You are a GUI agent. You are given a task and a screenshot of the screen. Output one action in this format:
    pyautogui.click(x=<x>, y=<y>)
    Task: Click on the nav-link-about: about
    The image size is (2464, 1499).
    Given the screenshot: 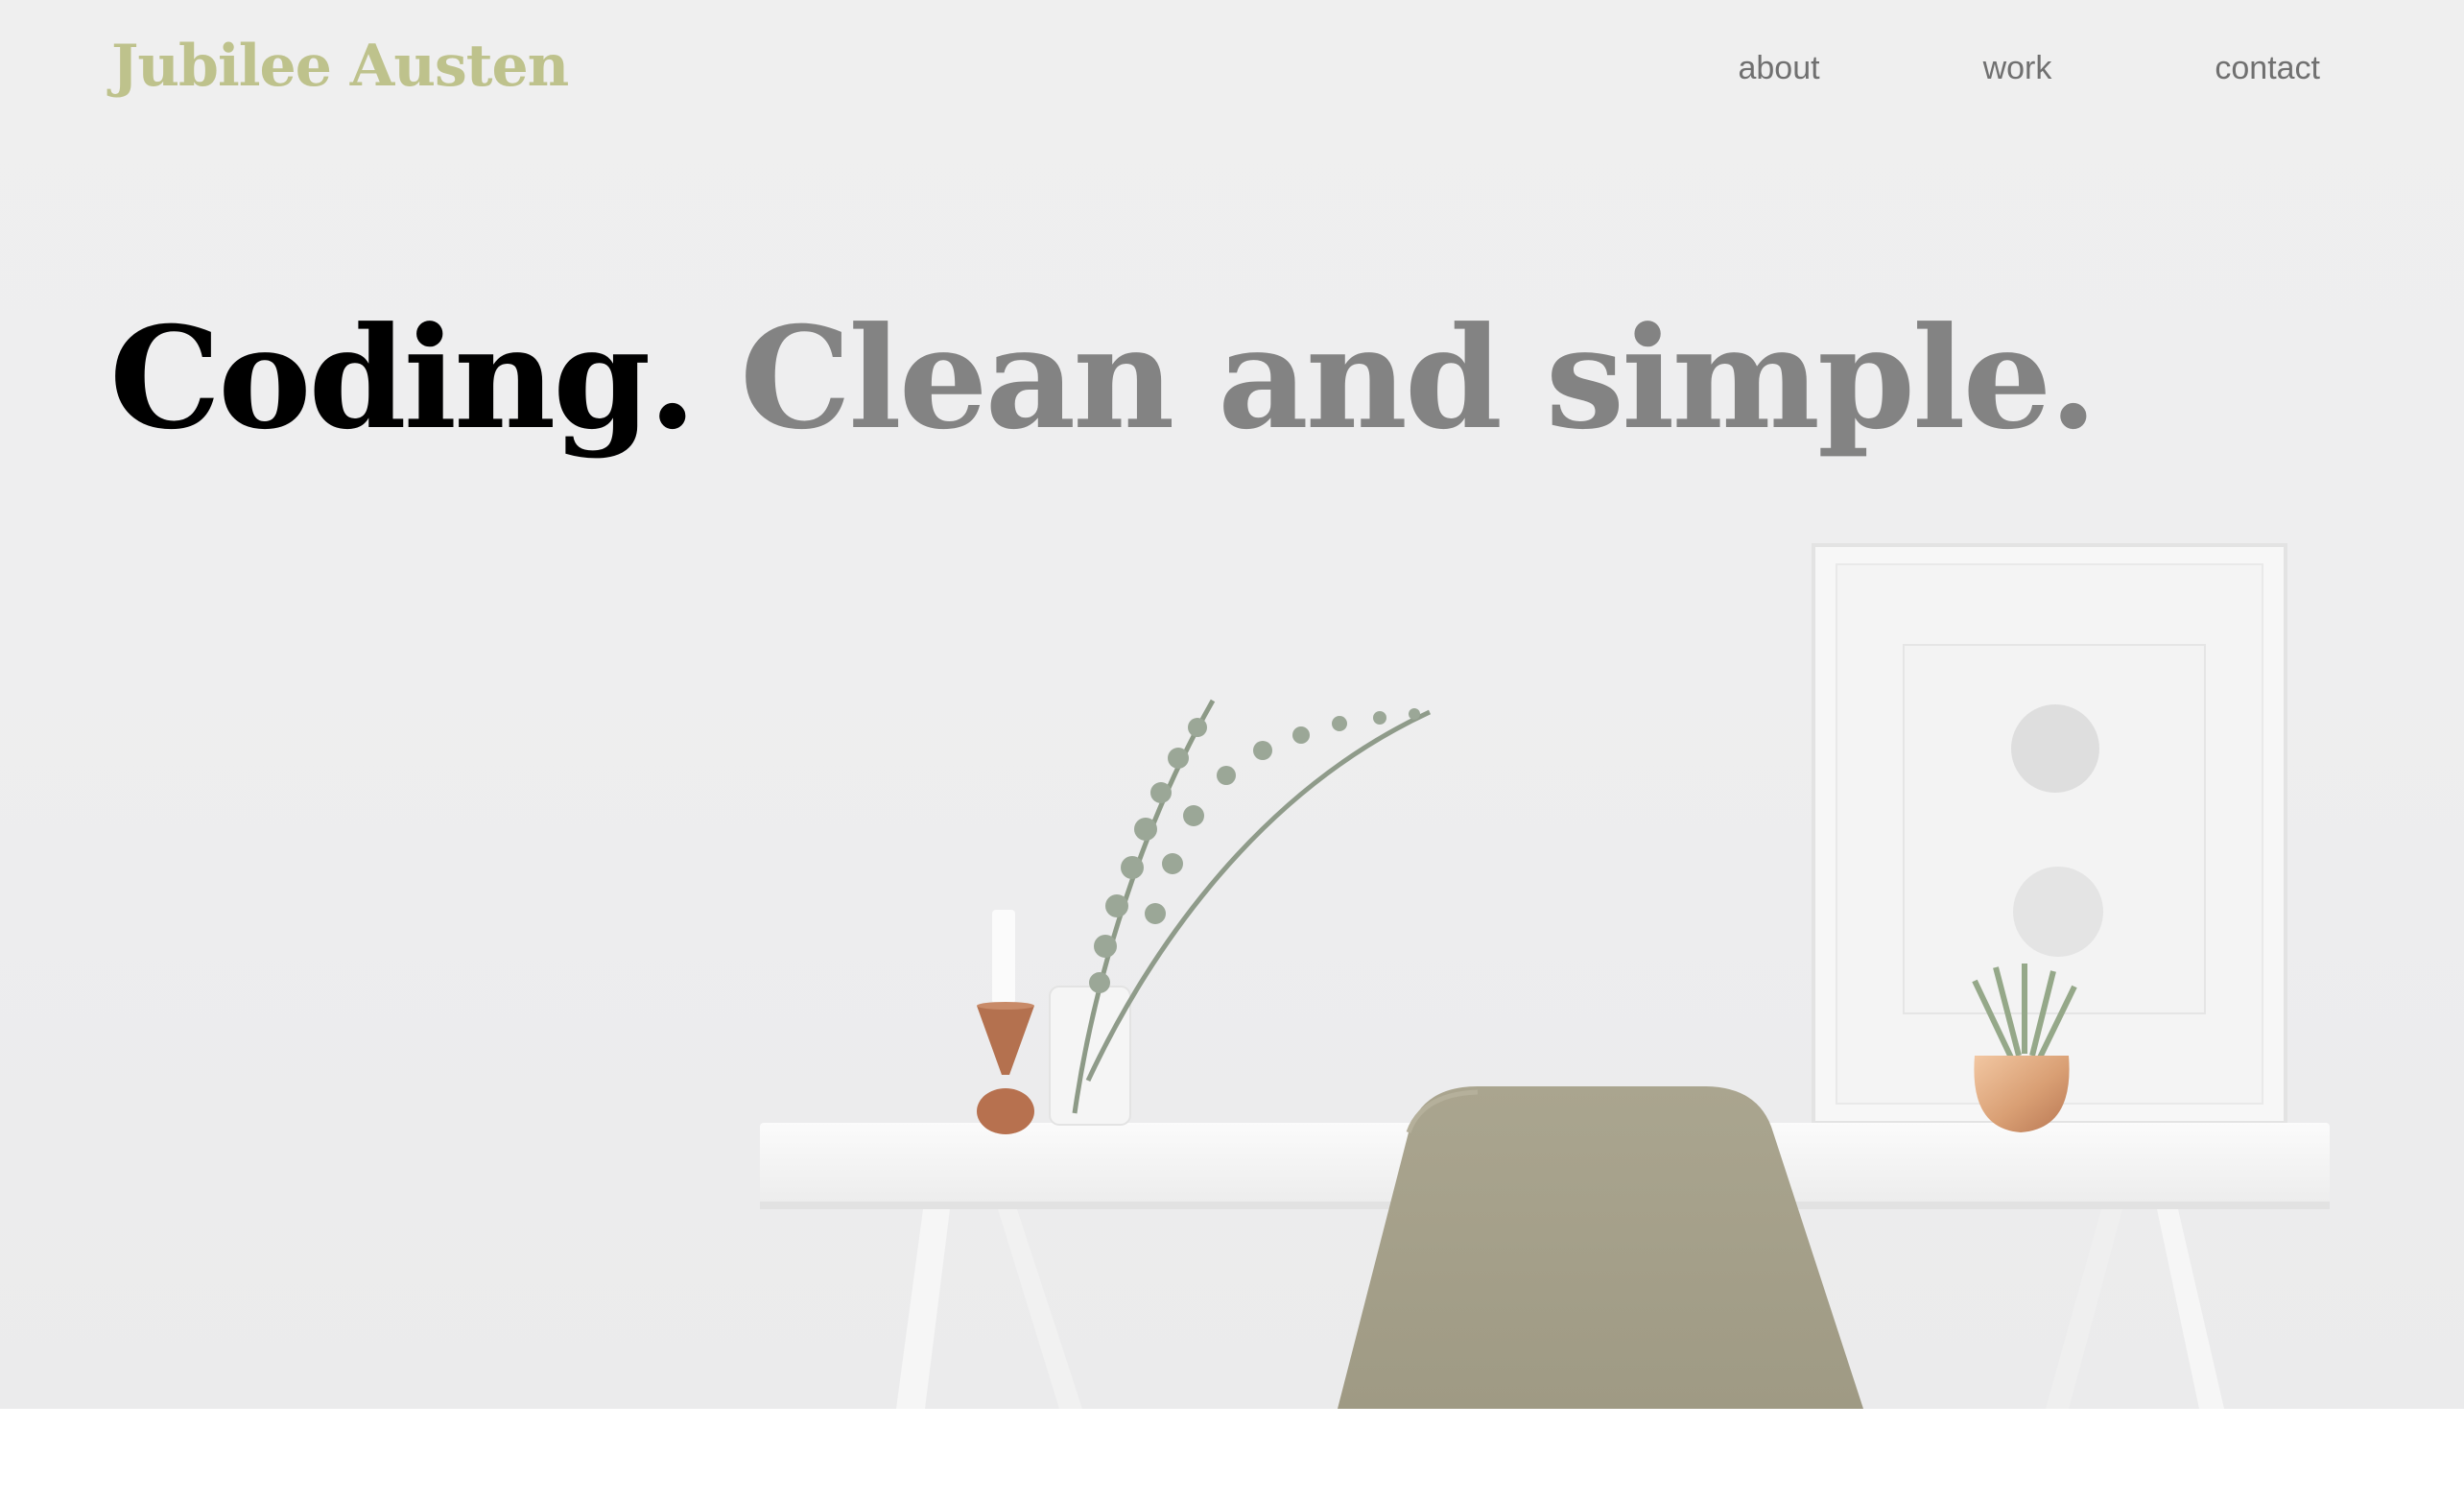 What is the action you would take?
    pyautogui.click(x=1778, y=68)
    